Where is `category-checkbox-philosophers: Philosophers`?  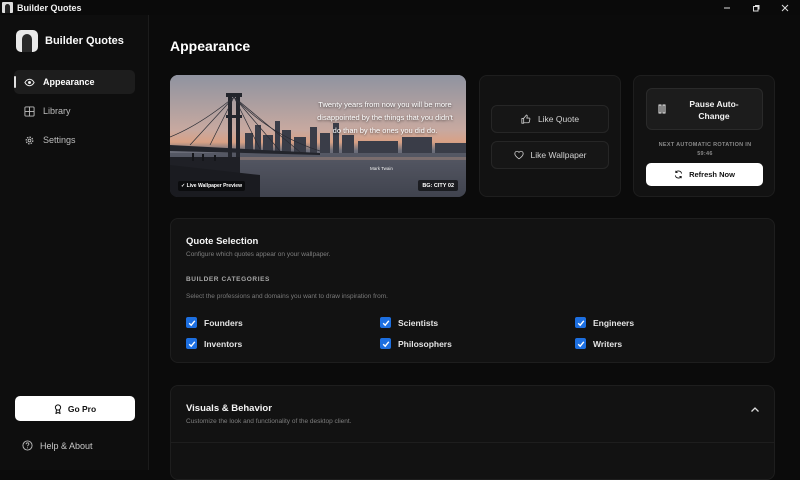 category-checkbox-philosophers: Philosophers is located at coordinates (416, 343).